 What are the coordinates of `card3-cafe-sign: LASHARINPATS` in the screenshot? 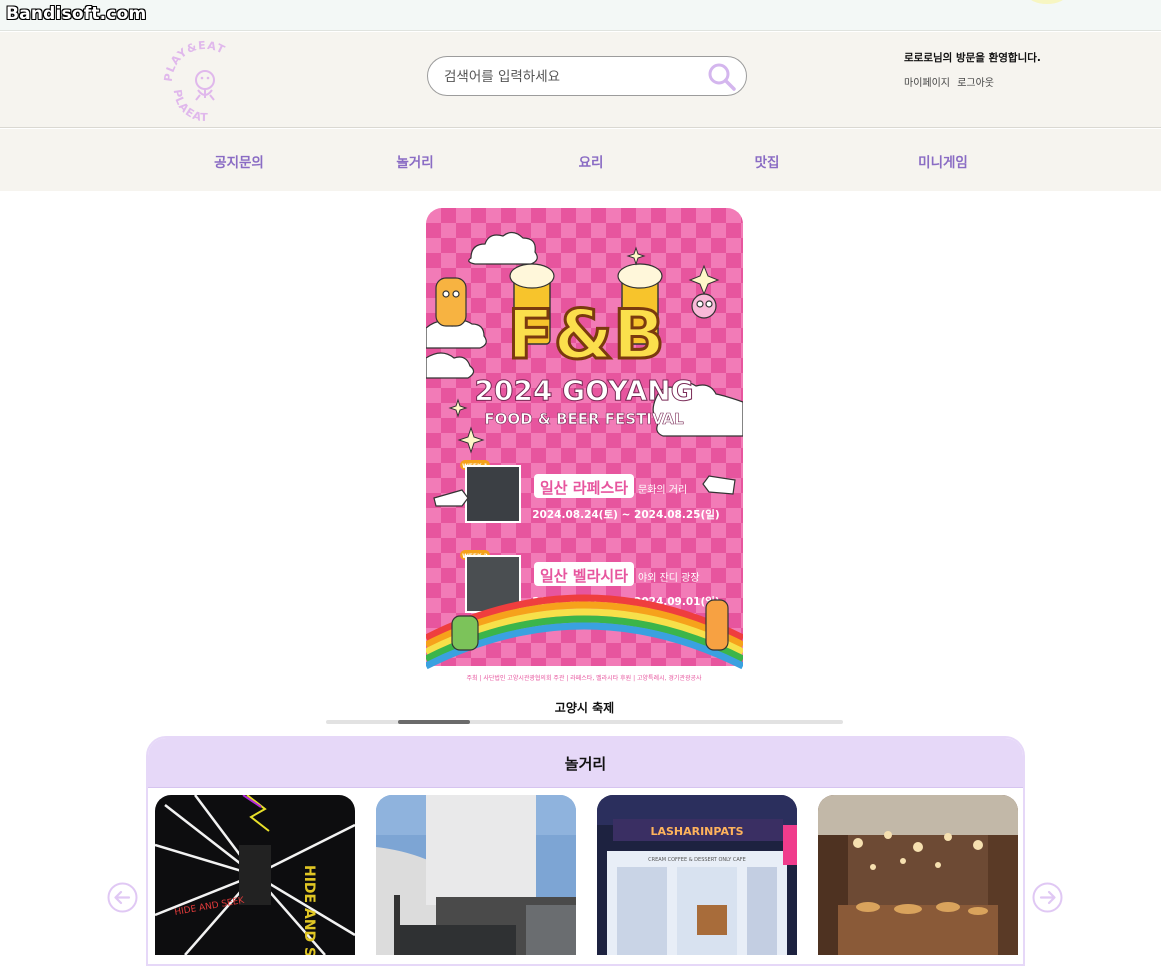 It's located at (696, 831).